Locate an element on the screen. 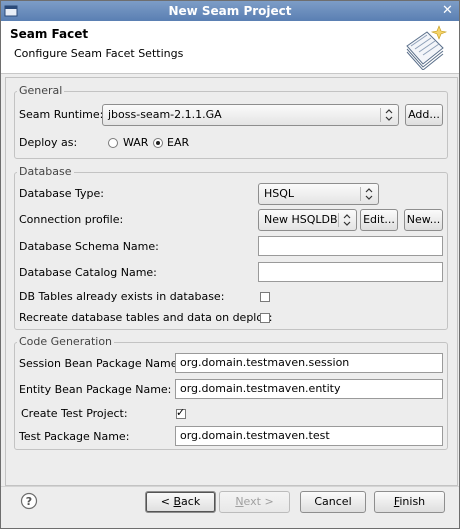 This screenshot has width=460, height=529. entity-package-input: org.domain.testmaven.entity is located at coordinates (309, 389).